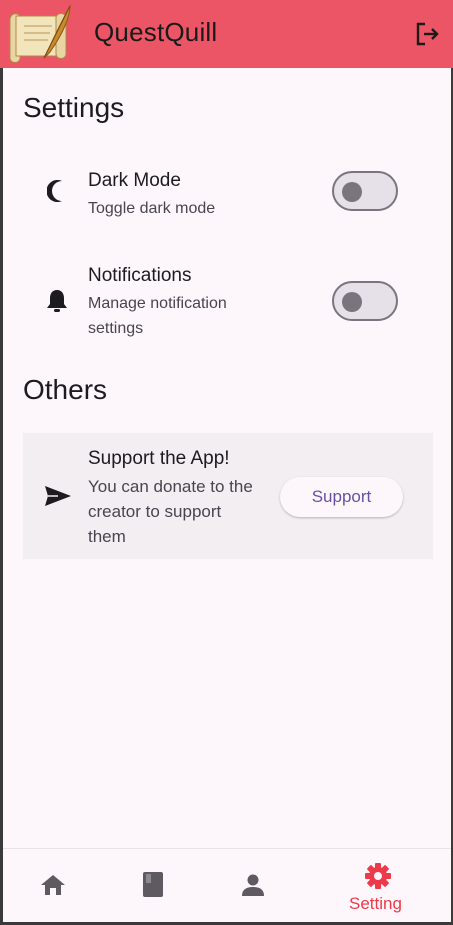 The width and height of the screenshot is (453, 925). Describe the element at coordinates (156, 32) in the screenshot. I see `app-title: QuestQuill` at that location.